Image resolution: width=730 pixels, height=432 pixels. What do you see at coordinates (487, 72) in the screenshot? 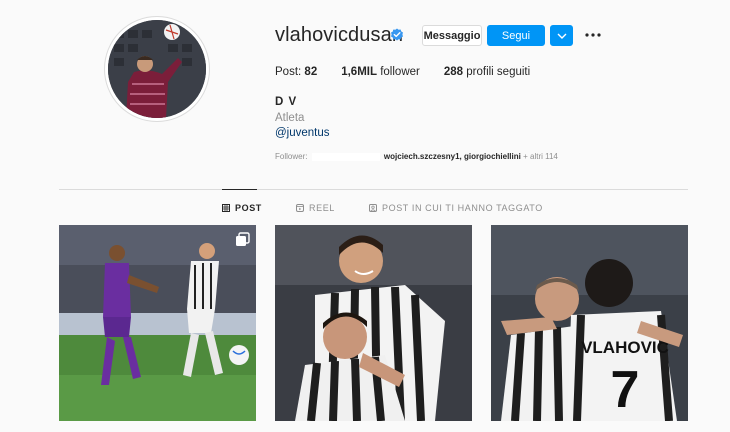
I see `following-count: 288 profili seguiti` at bounding box center [487, 72].